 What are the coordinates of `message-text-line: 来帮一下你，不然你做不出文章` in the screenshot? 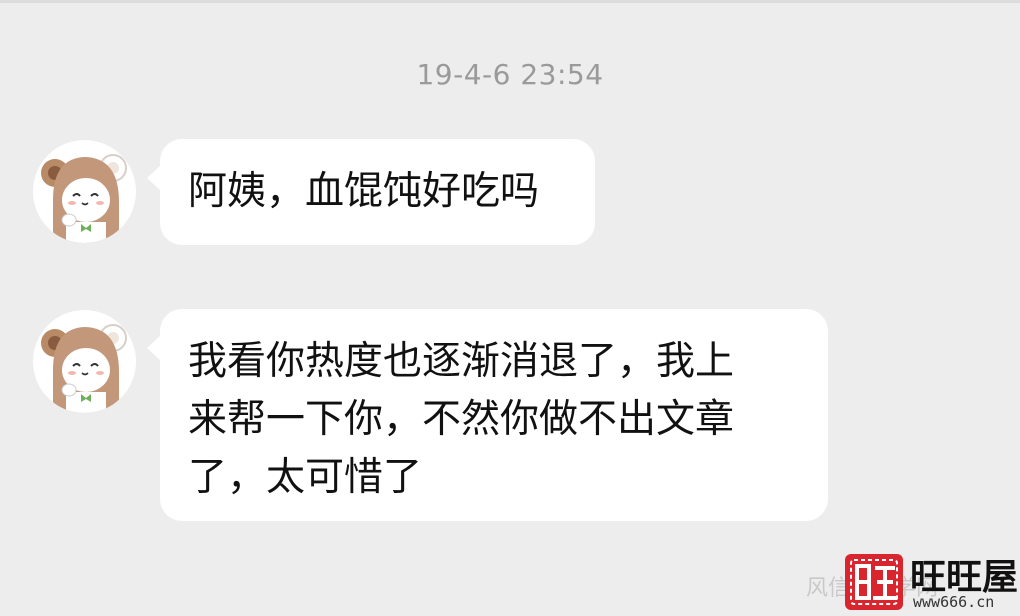 It's located at (461, 419).